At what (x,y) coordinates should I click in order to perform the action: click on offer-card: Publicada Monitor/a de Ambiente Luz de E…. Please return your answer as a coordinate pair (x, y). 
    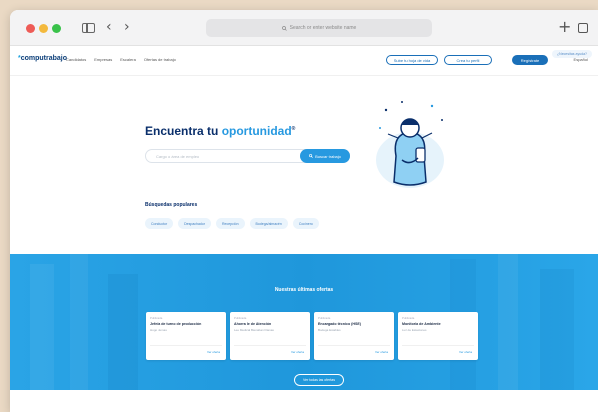
    Looking at the image, I should click on (438, 336).